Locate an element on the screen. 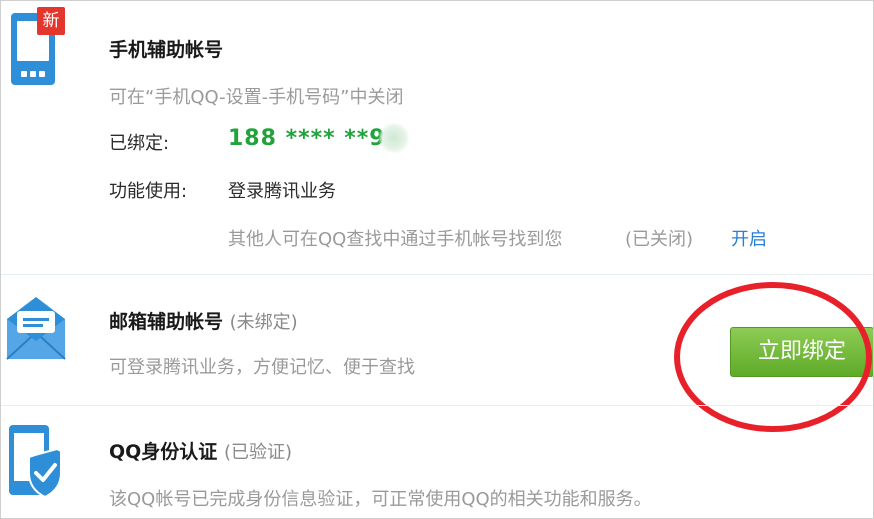 This screenshot has width=874, height=519. function-value: 登录腾讯业务 is located at coordinates (282, 191).